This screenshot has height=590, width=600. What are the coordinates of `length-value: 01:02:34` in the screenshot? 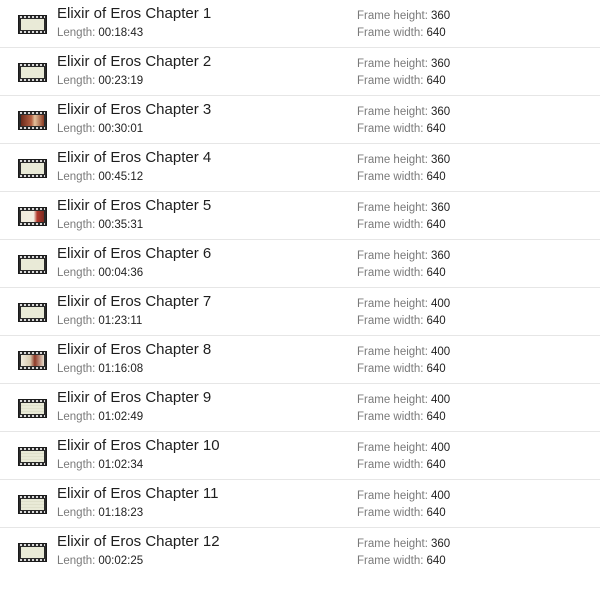 It's located at (121, 465).